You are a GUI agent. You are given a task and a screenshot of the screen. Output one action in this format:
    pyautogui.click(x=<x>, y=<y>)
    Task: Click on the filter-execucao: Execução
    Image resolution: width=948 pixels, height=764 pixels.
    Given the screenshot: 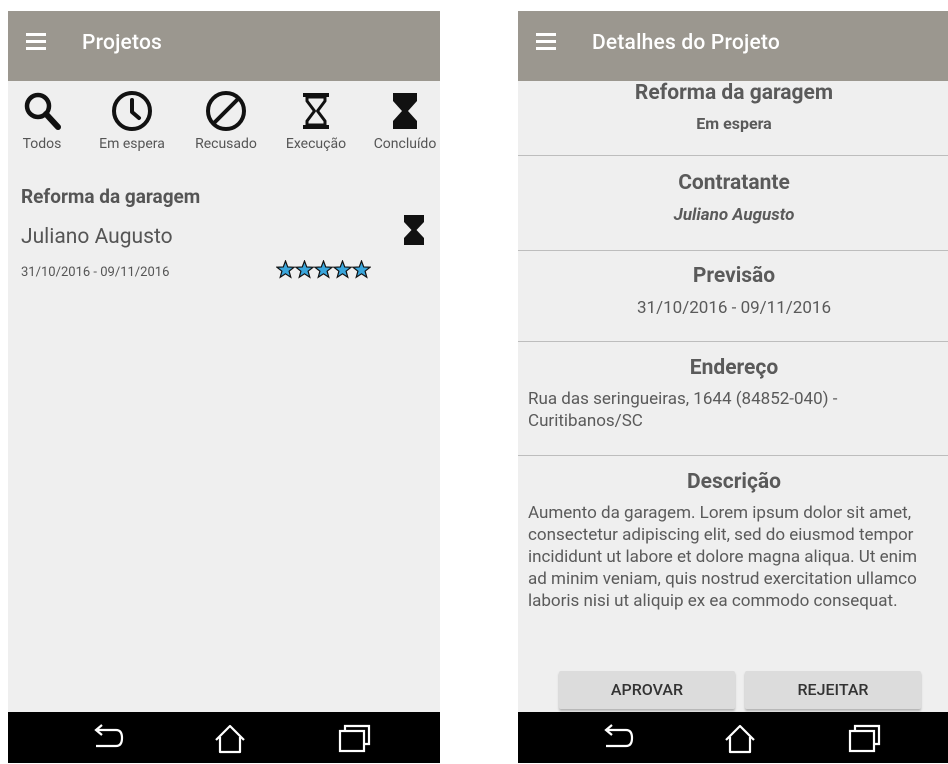 What is the action you would take?
    pyautogui.click(x=316, y=120)
    